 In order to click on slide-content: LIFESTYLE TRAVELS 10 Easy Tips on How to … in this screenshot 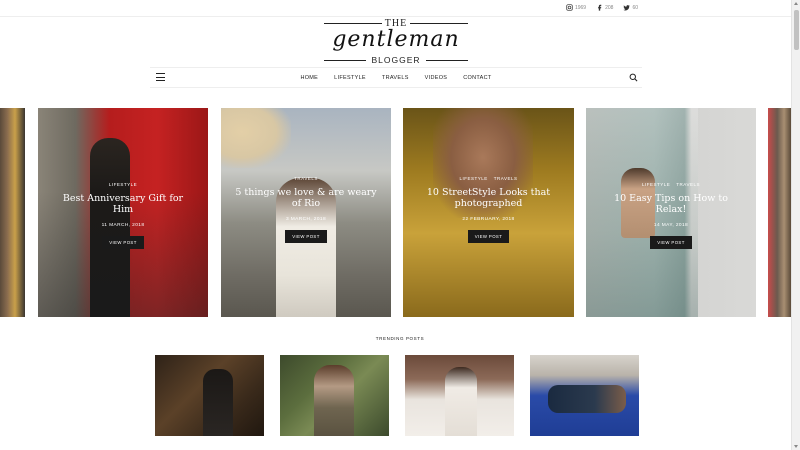, I will do `click(671, 215)`.